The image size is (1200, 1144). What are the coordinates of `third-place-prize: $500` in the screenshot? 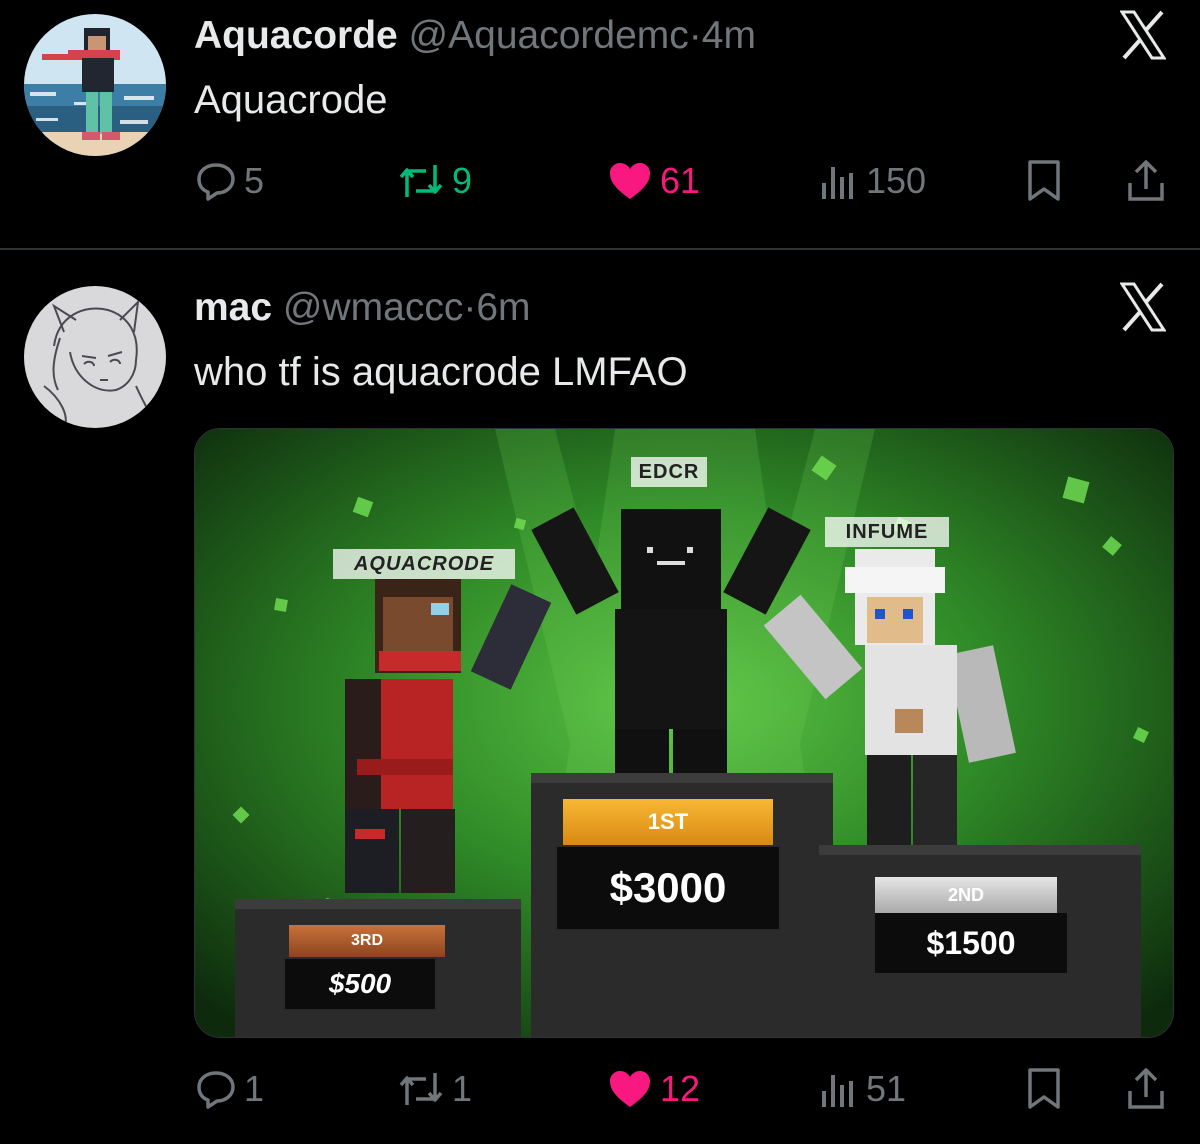 It's located at (360, 983).